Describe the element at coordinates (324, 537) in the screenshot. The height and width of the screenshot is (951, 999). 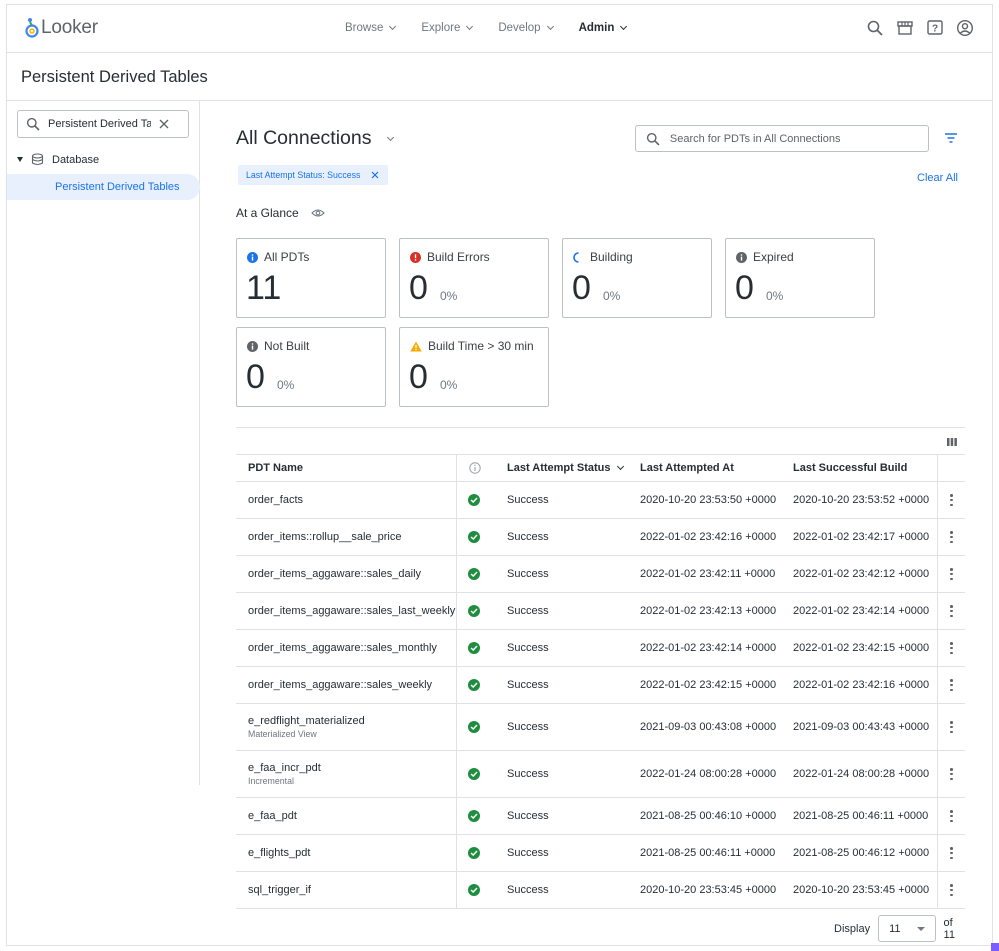
I see `pdt-name: order_items::rollup__sale_price` at that location.